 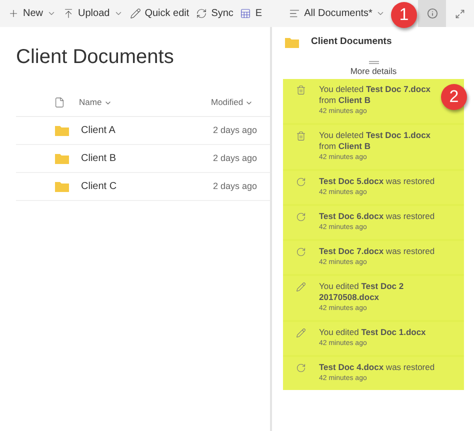 I want to click on activity-text: You edited Test Doc 2 20170508.docx, so click(x=362, y=292).